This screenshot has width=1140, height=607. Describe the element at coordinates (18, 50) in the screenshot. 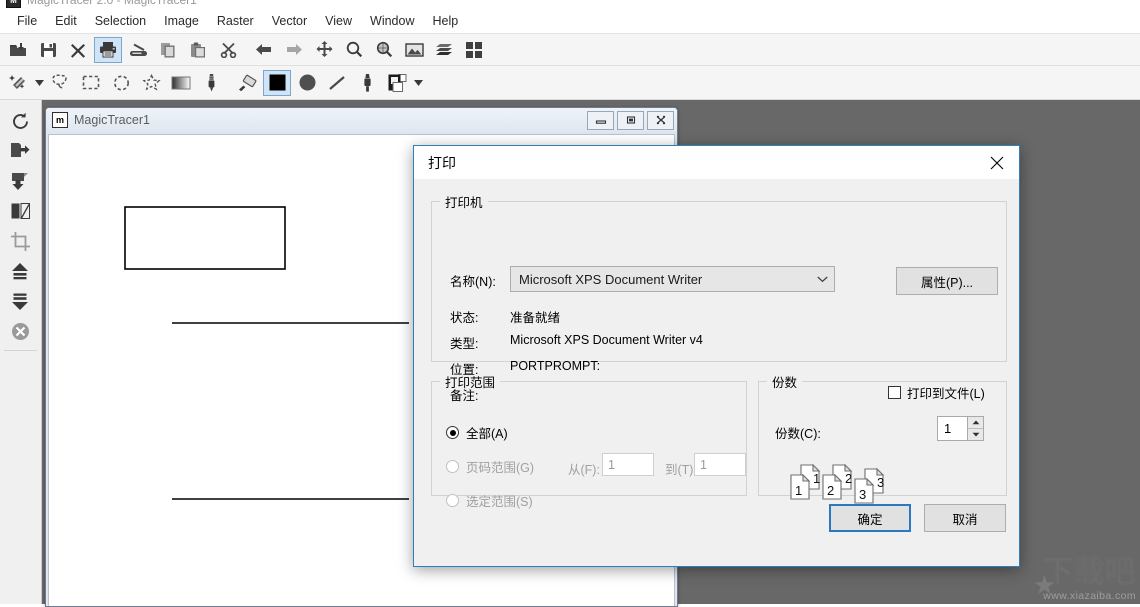

I see `open-icon` at that location.